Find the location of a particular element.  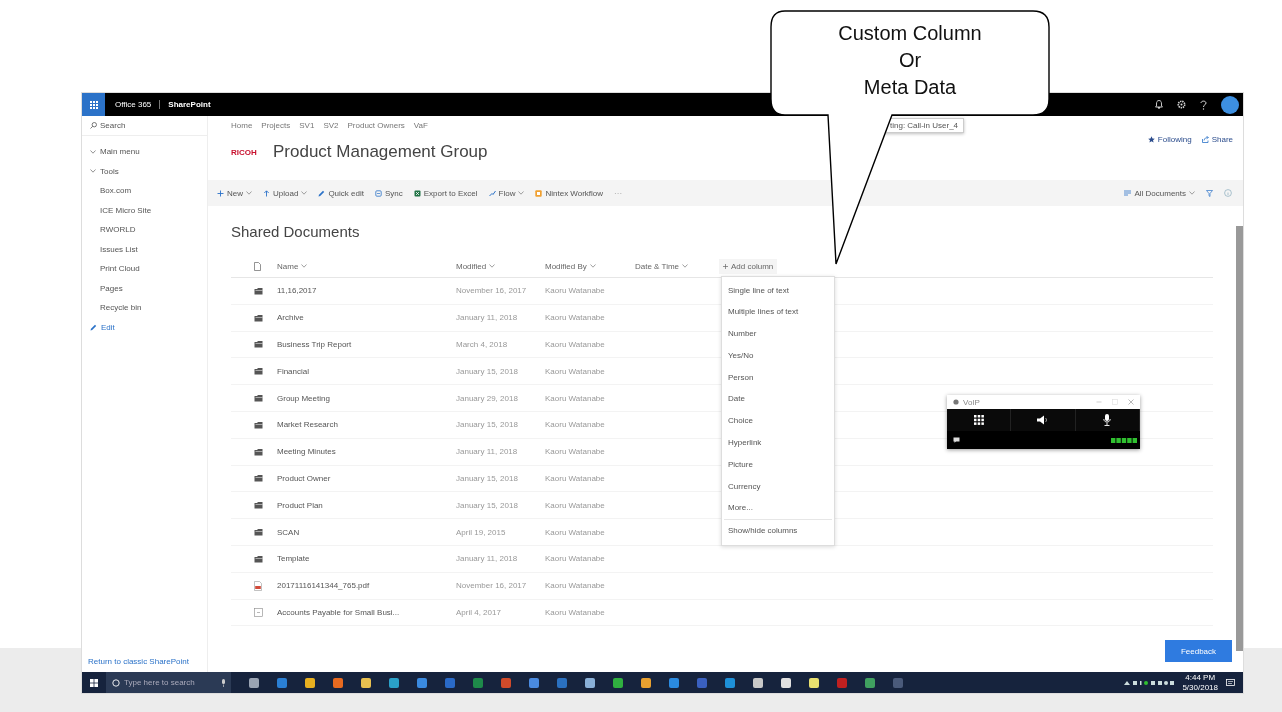

toolbar-button: Sync is located at coordinates (388, 193).